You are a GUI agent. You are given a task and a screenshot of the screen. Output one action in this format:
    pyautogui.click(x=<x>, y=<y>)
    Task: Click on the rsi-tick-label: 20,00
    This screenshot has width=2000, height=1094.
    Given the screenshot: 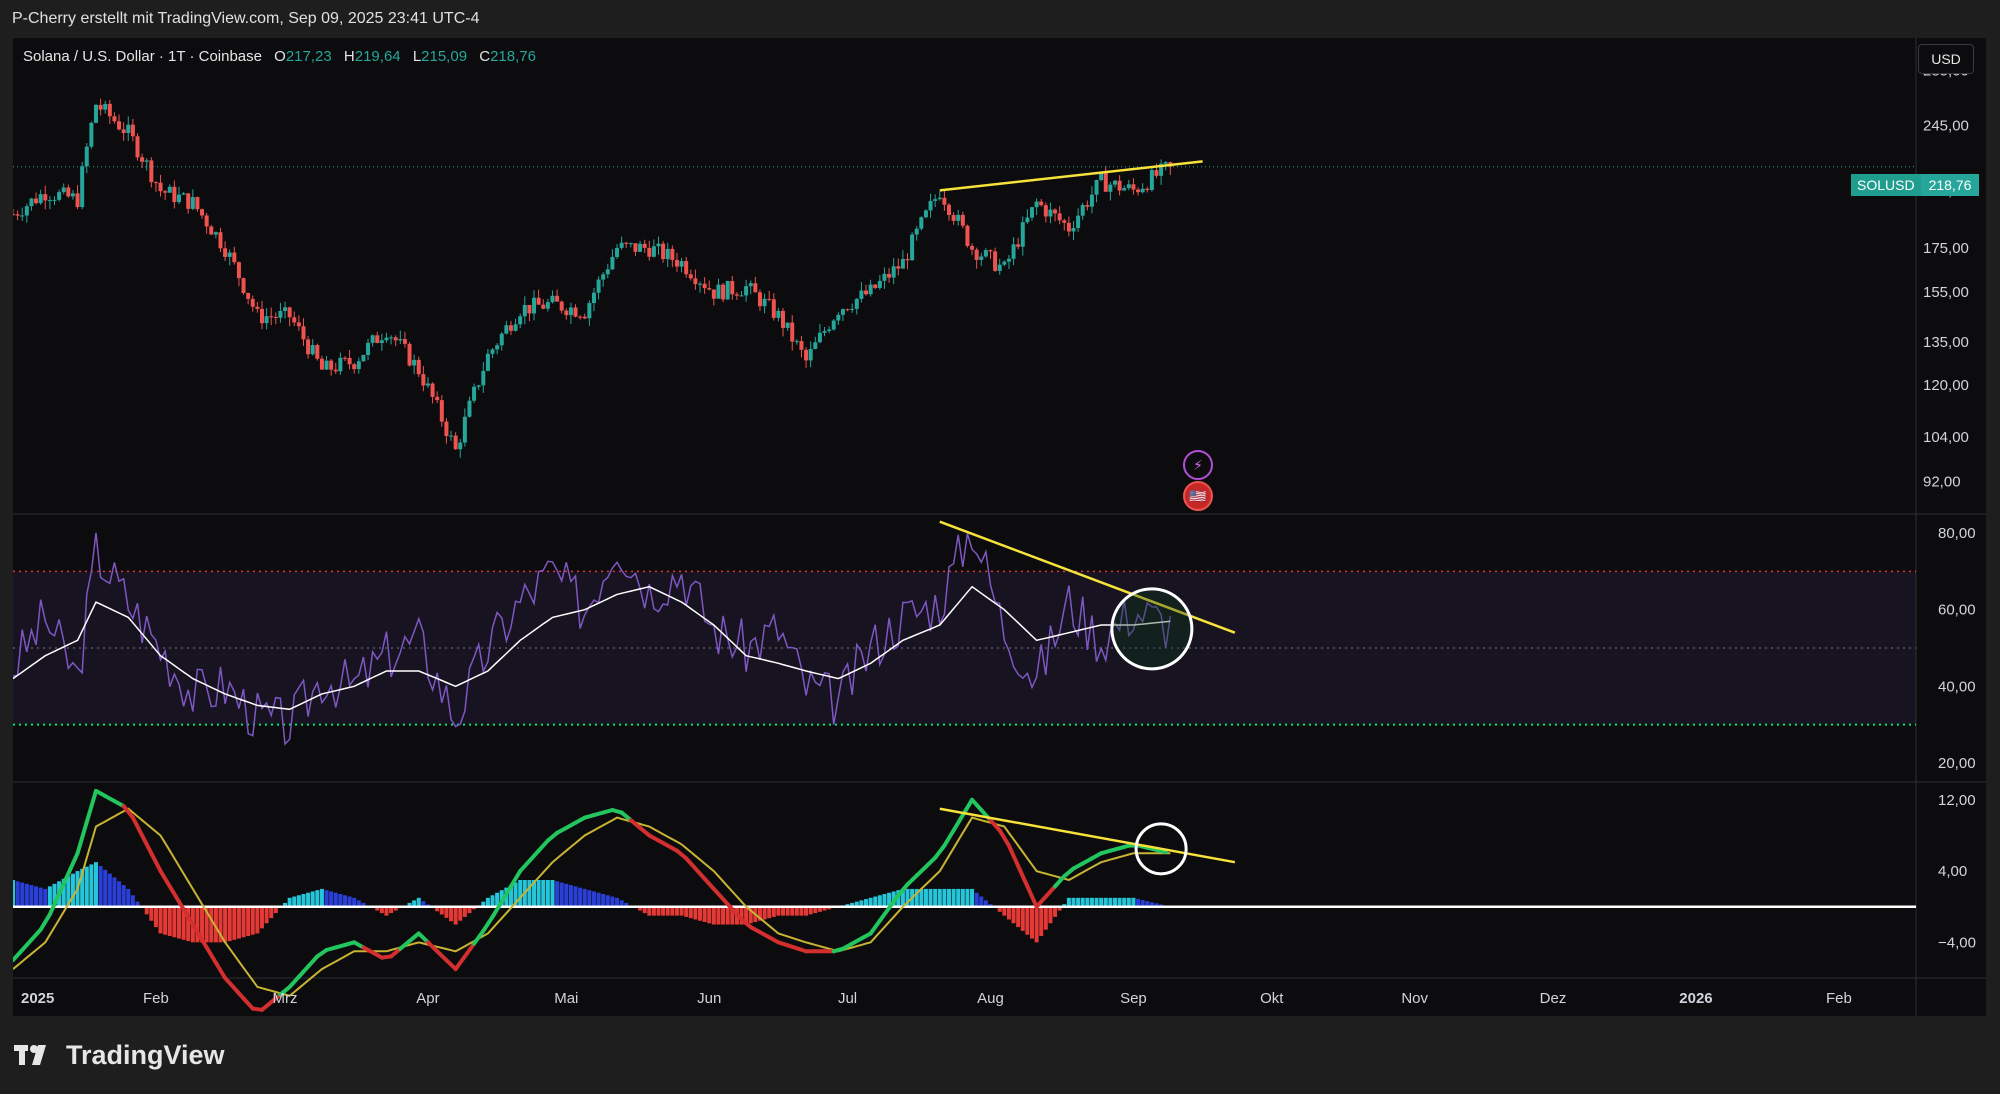 What is the action you would take?
    pyautogui.click(x=1957, y=763)
    